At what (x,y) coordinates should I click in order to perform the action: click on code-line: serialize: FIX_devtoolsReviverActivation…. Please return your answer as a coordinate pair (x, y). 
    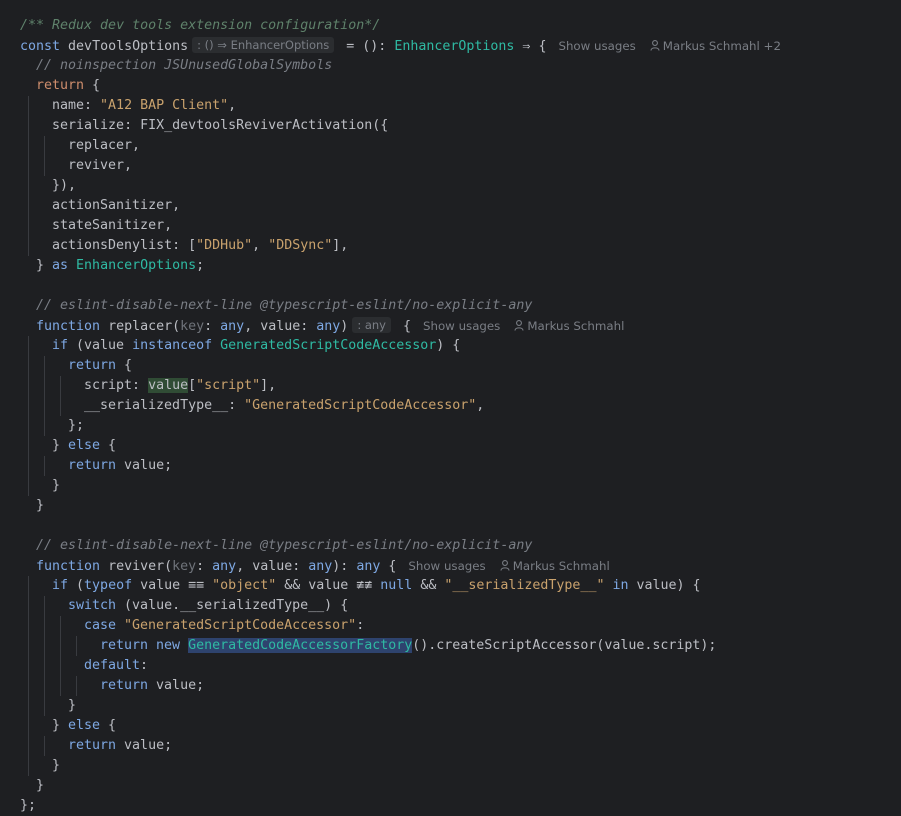
    Looking at the image, I should click on (220, 126).